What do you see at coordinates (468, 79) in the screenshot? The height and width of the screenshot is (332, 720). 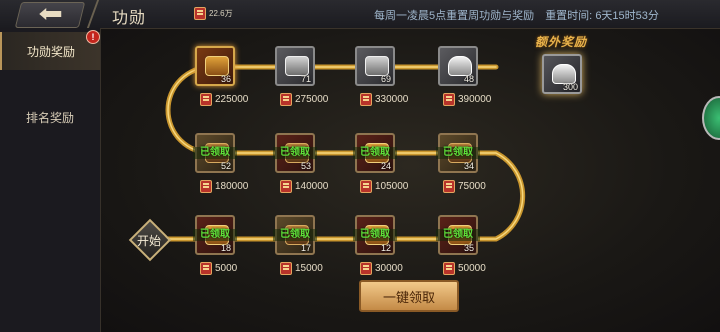 I see `reward-count: 48` at bounding box center [468, 79].